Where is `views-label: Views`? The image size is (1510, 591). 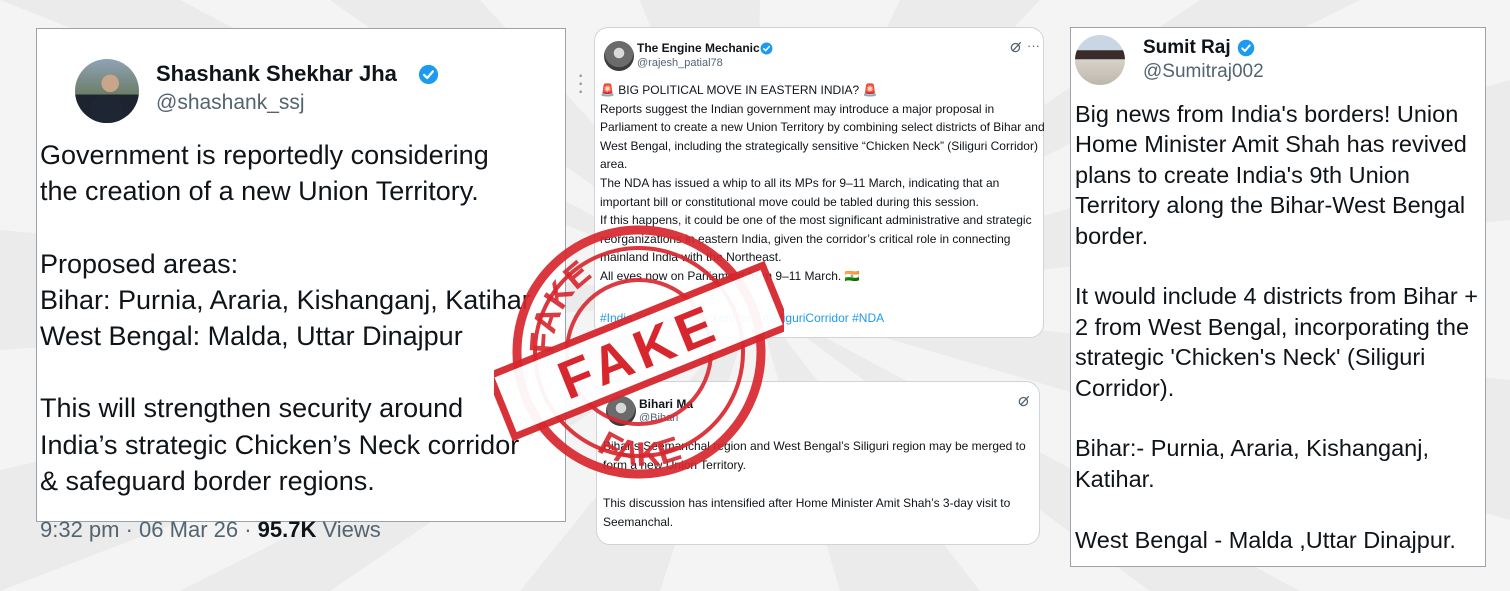 views-label: Views is located at coordinates (348, 529).